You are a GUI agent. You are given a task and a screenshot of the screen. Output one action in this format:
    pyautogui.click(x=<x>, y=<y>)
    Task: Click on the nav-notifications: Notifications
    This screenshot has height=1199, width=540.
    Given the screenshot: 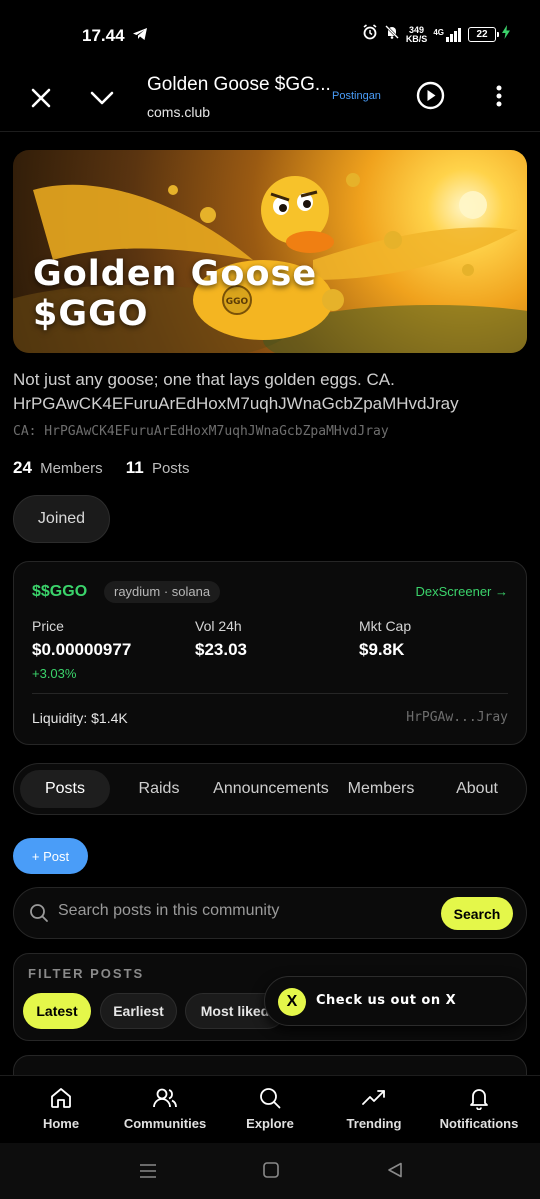 What is the action you would take?
    pyautogui.click(x=479, y=1108)
    